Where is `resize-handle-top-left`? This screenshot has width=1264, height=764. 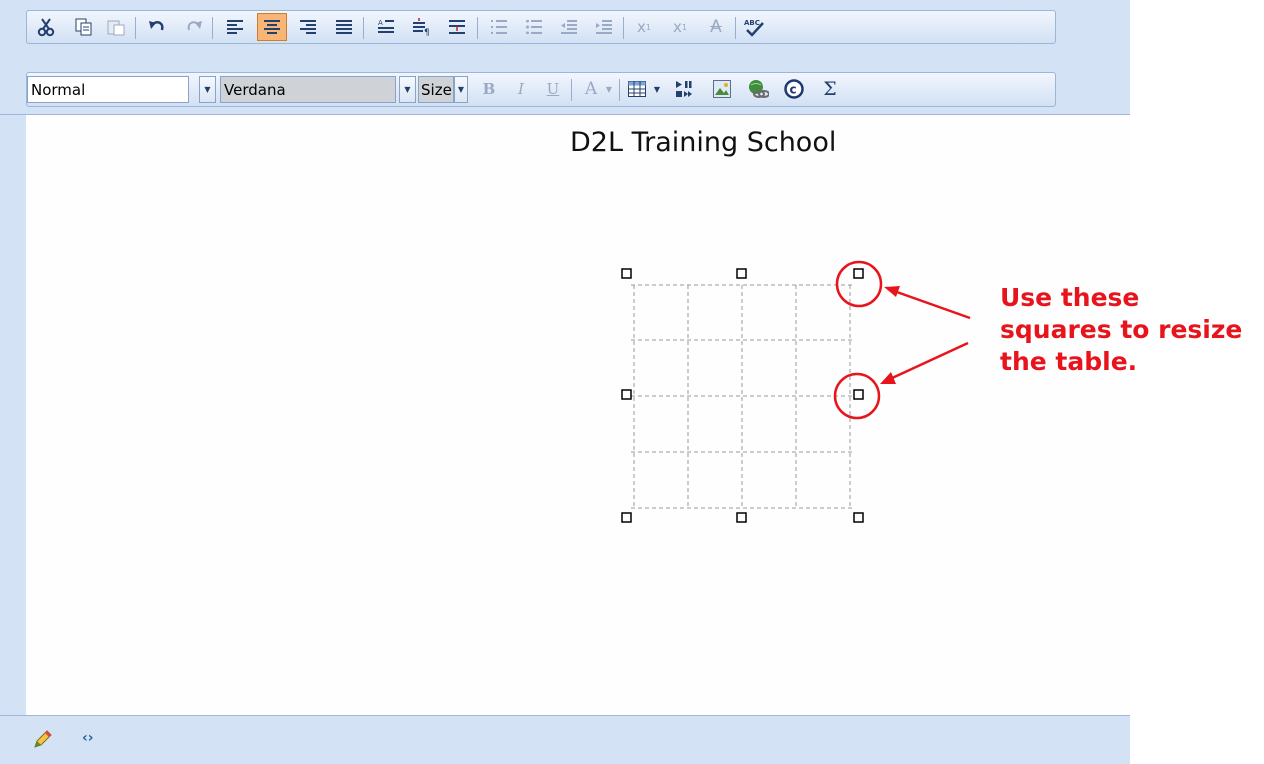 resize-handle-top-left is located at coordinates (626, 273).